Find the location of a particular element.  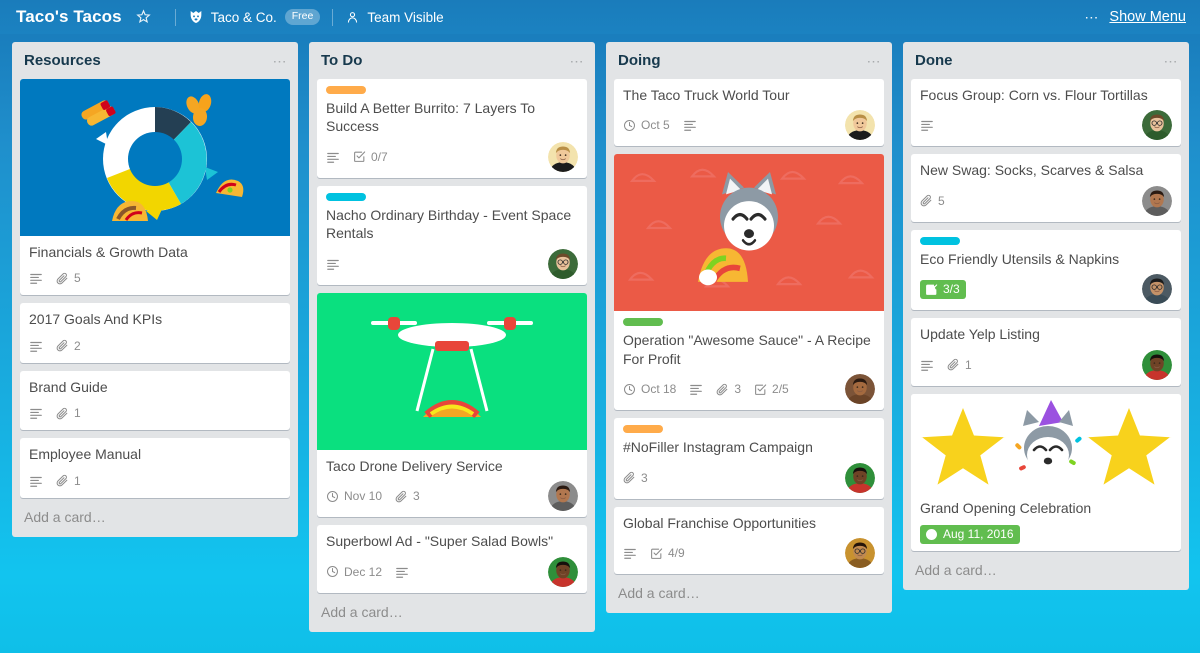

card: Eco Friendly Utensils & Napkins 3/3 is located at coordinates (1046, 270).